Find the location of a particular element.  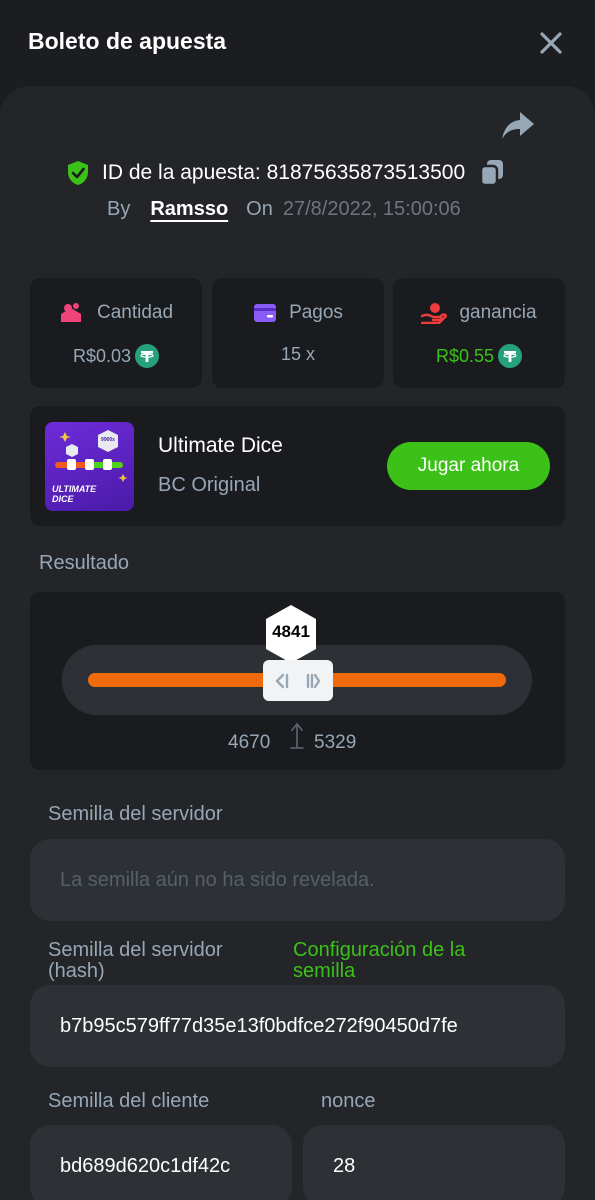

server-hash-label-line2: (hash) is located at coordinates (76, 971).